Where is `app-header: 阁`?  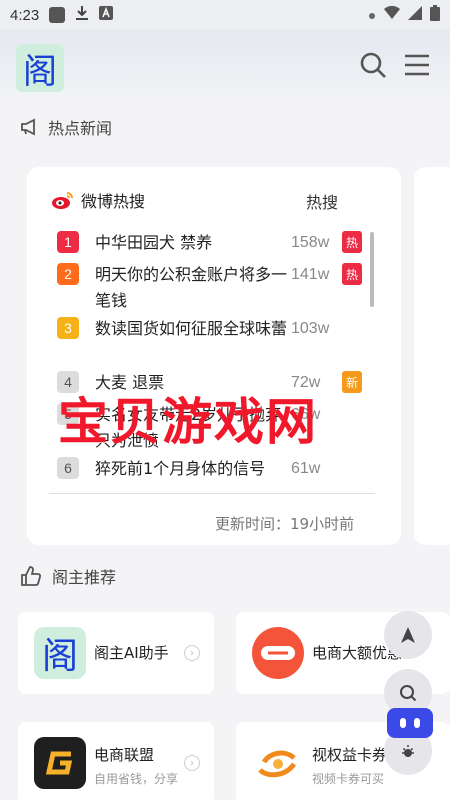
app-header: 阁 is located at coordinates (225, 67).